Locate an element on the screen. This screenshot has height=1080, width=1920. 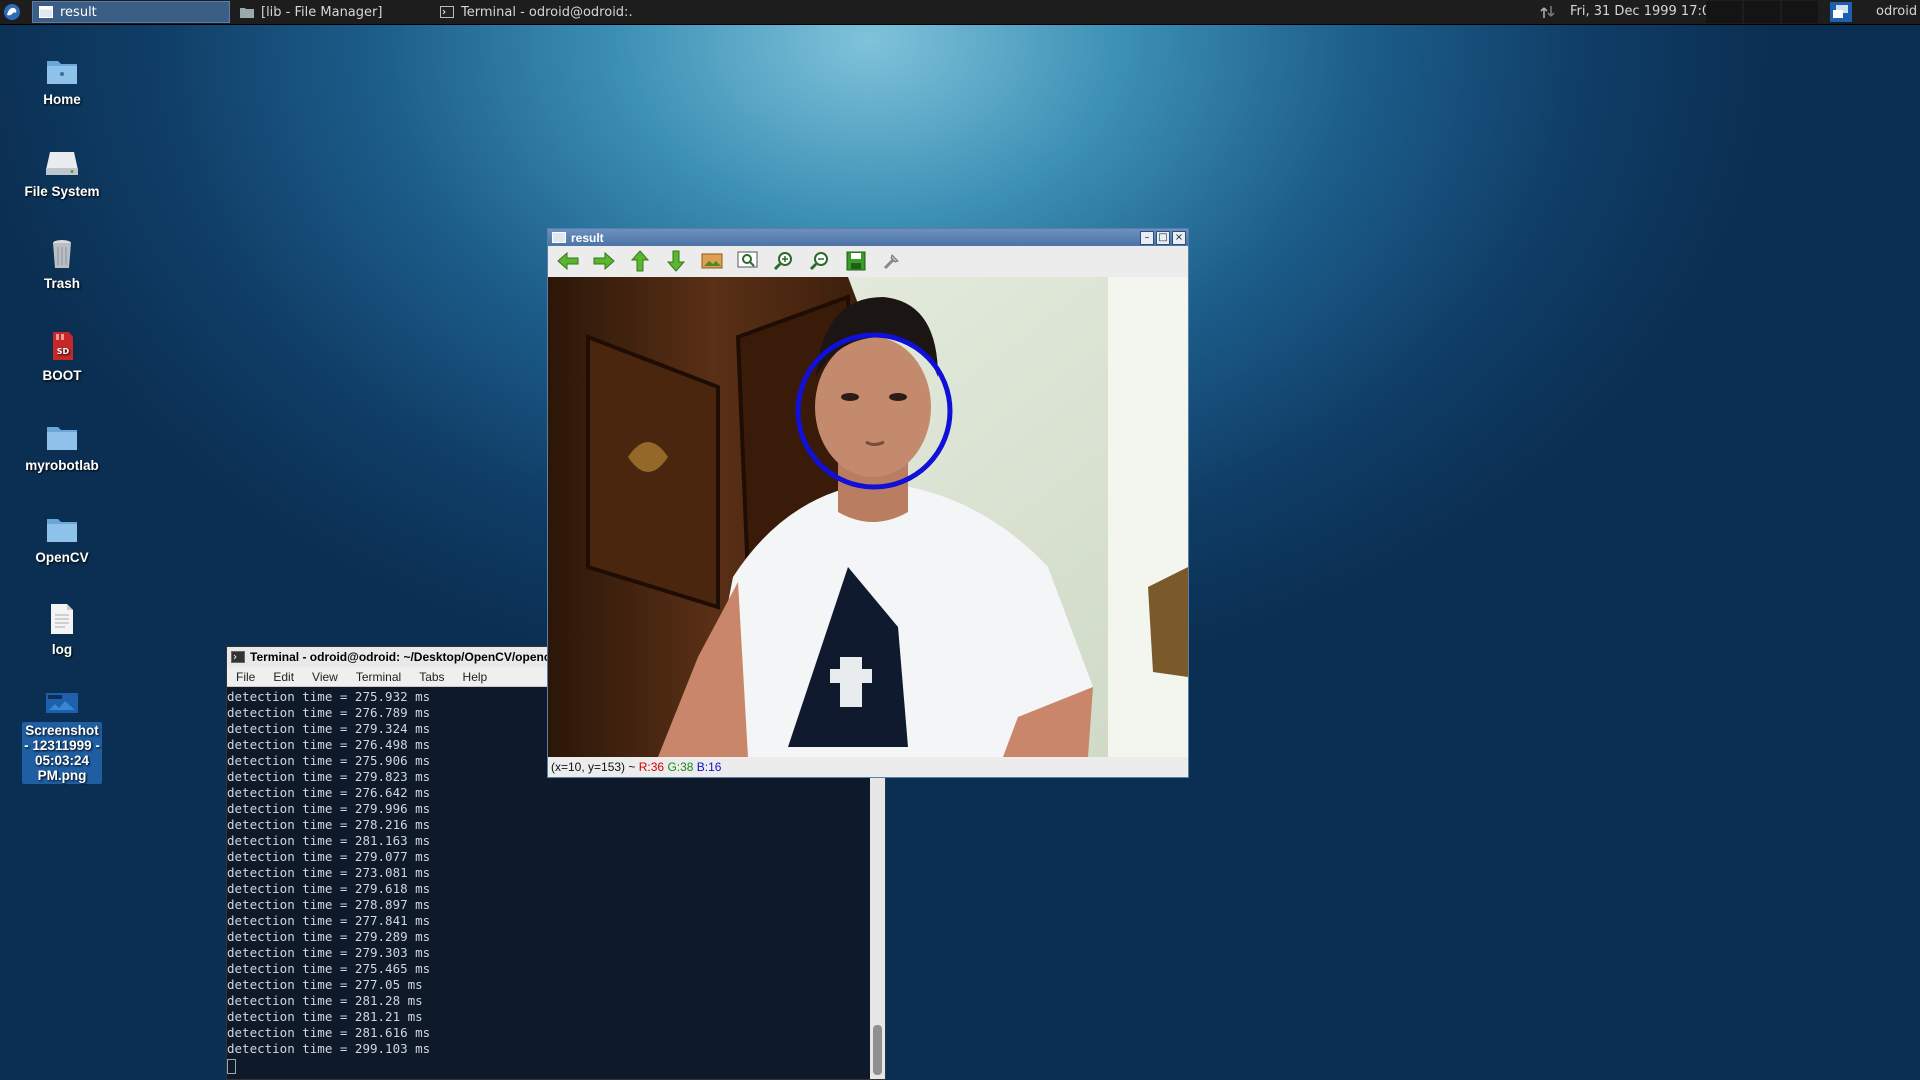
terminal-line: detection time = 279.618 ms is located at coordinates (329, 888).